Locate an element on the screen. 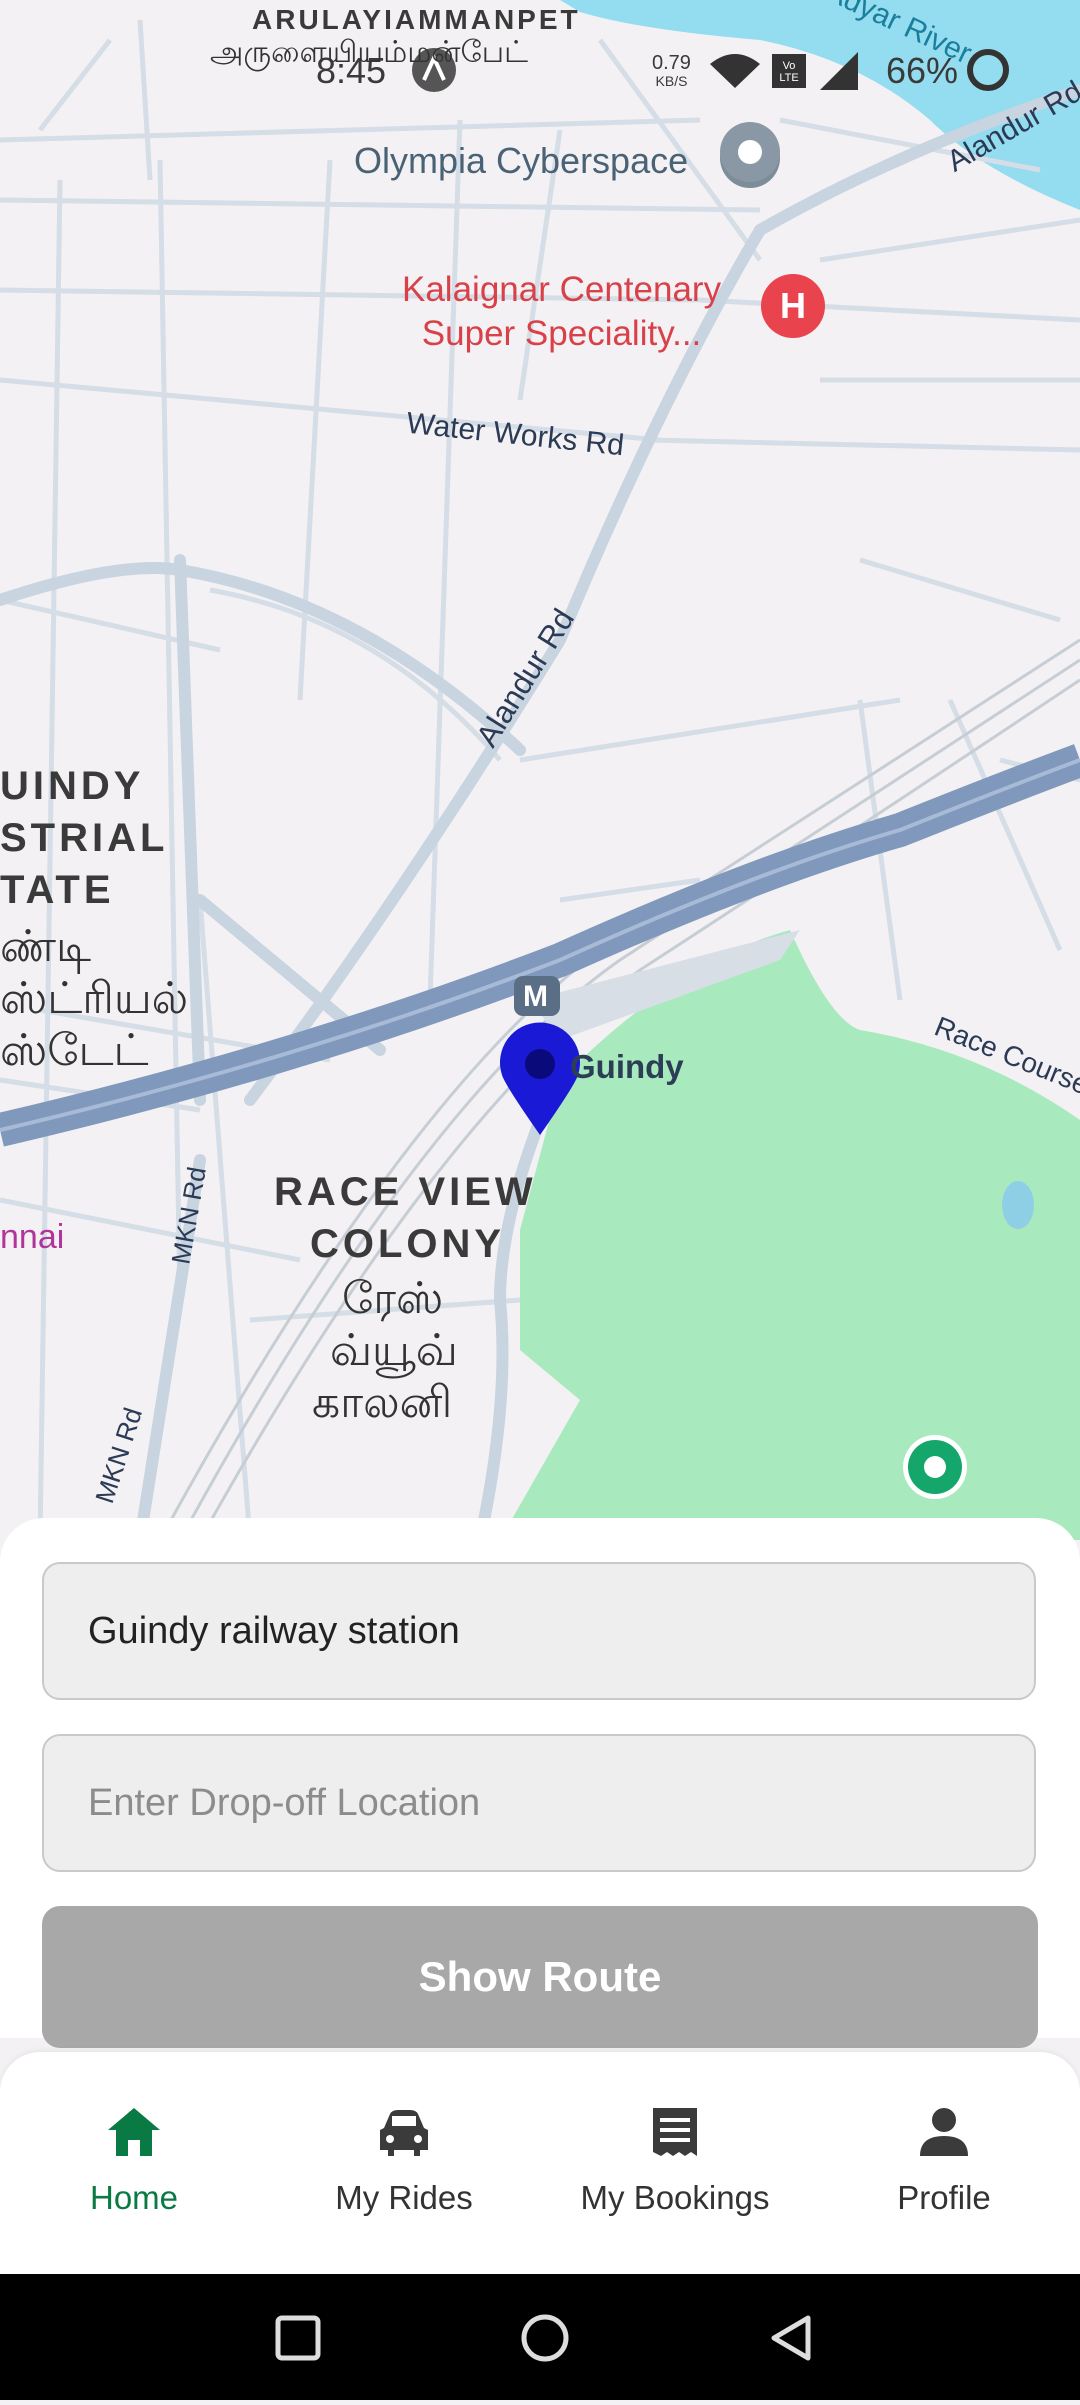 Image resolution: width=1080 pixels, height=2405 pixels. map-label: அருளையியம்மன்பேட் is located at coordinates (369, 52).